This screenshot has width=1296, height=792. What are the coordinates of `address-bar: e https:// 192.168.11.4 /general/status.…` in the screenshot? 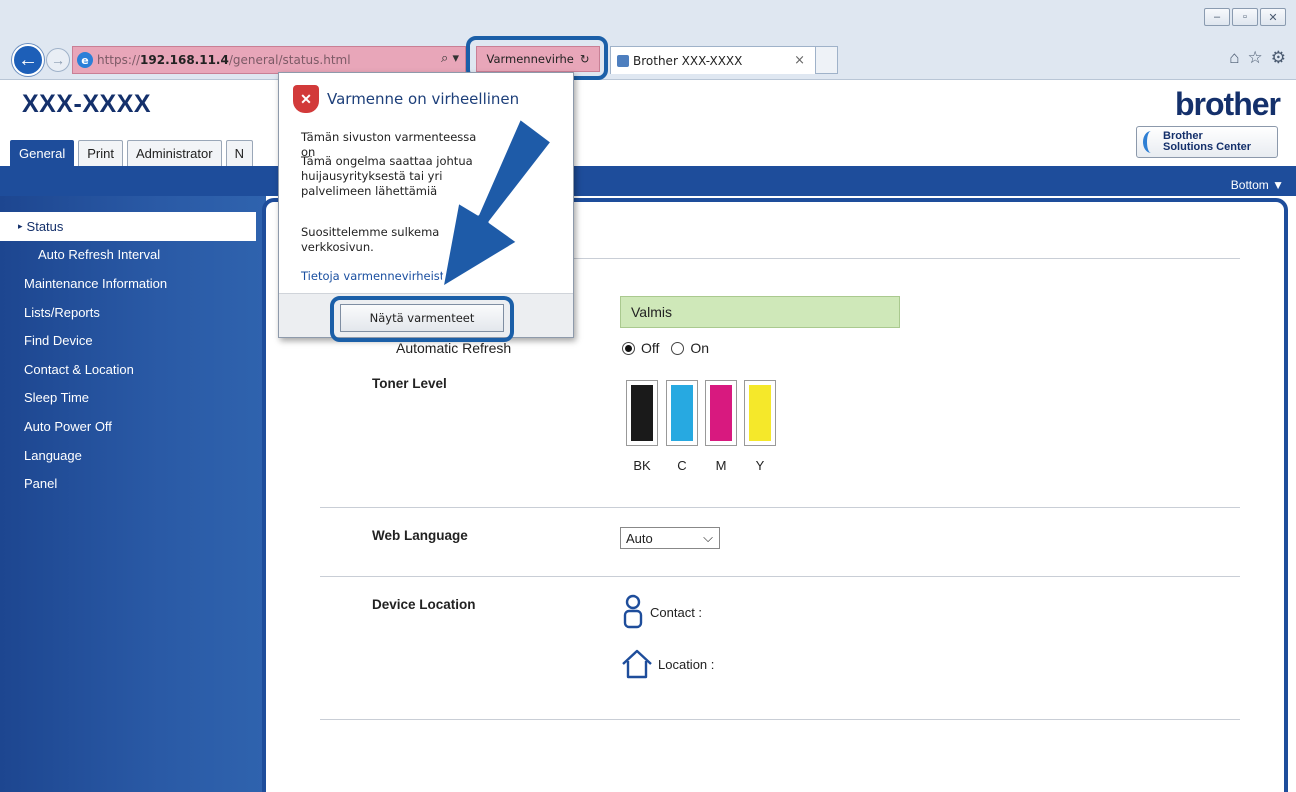 It's located at (269, 60).